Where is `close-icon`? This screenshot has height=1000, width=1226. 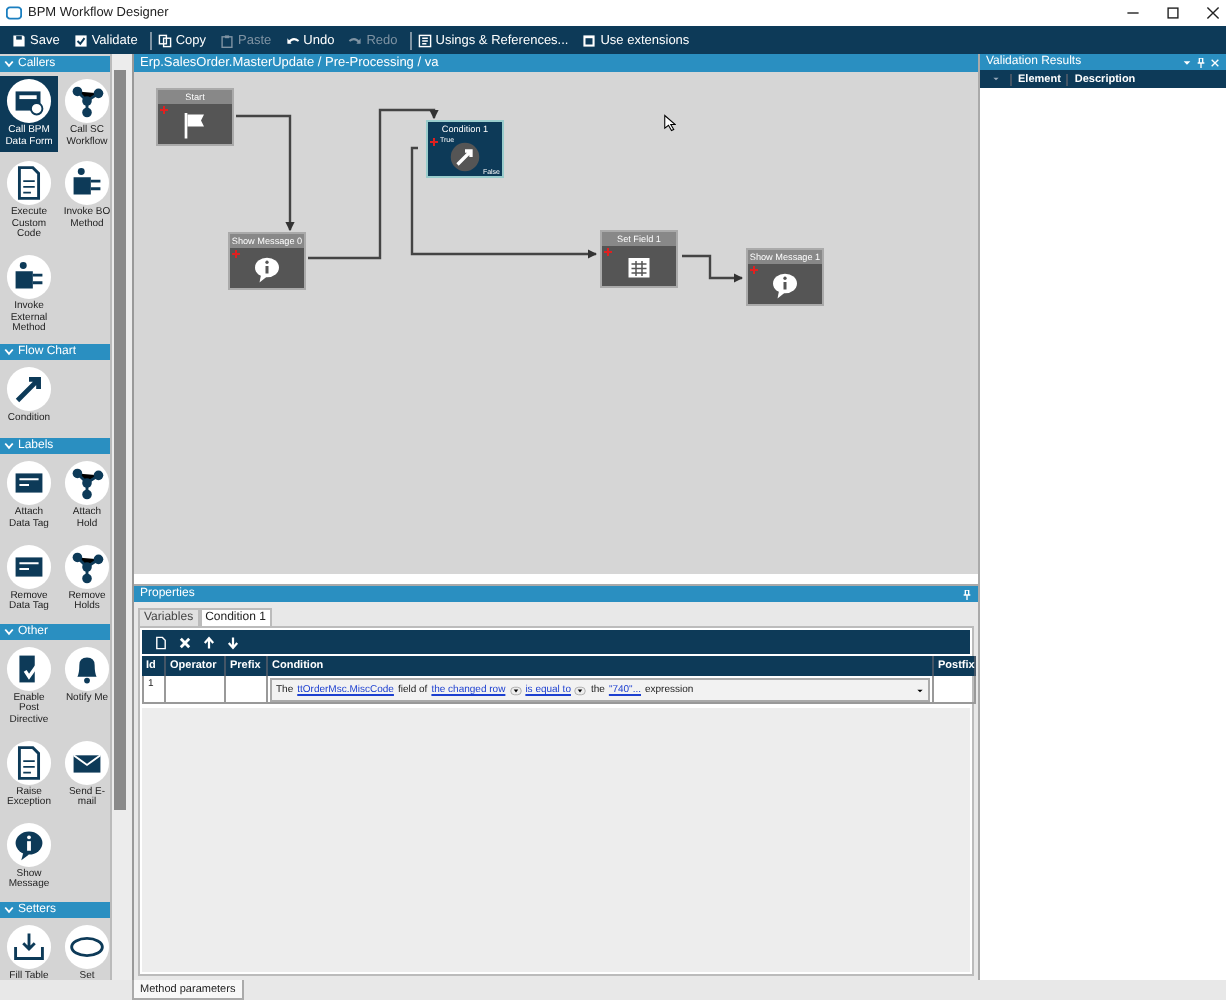 close-icon is located at coordinates (1213, 13).